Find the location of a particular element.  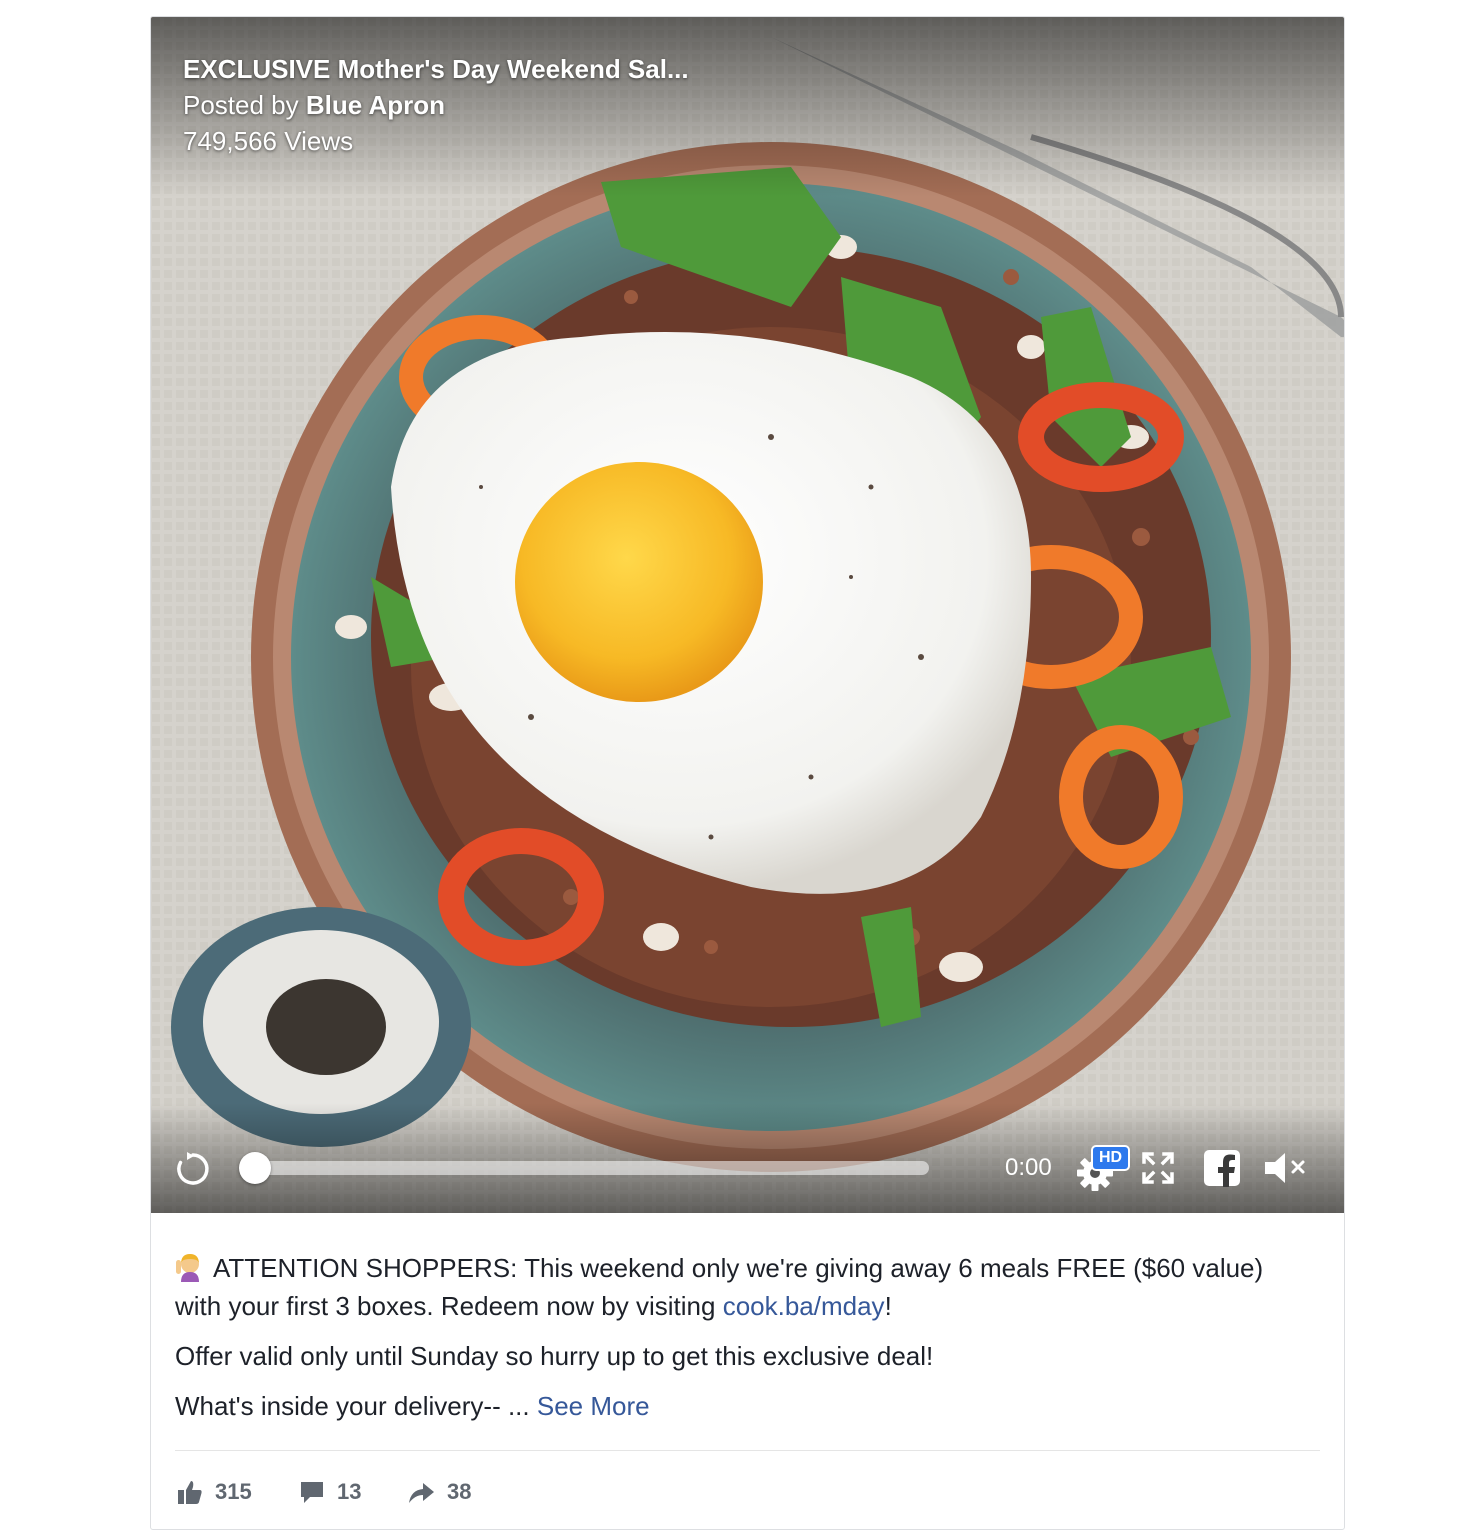

like-count-button: 315 is located at coordinates (214, 1492).